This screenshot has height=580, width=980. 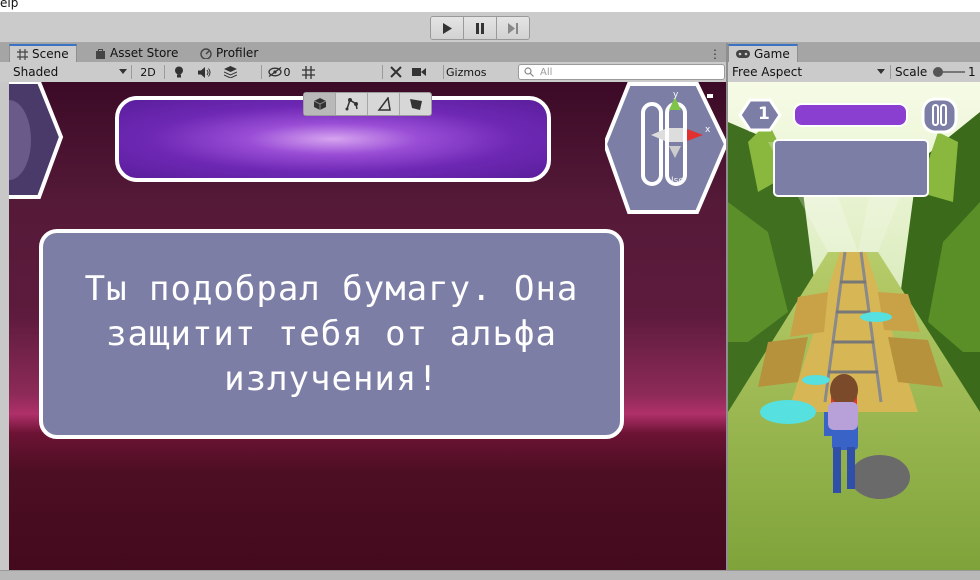 I want to click on hidden-objects-count: 0, so click(x=287, y=72).